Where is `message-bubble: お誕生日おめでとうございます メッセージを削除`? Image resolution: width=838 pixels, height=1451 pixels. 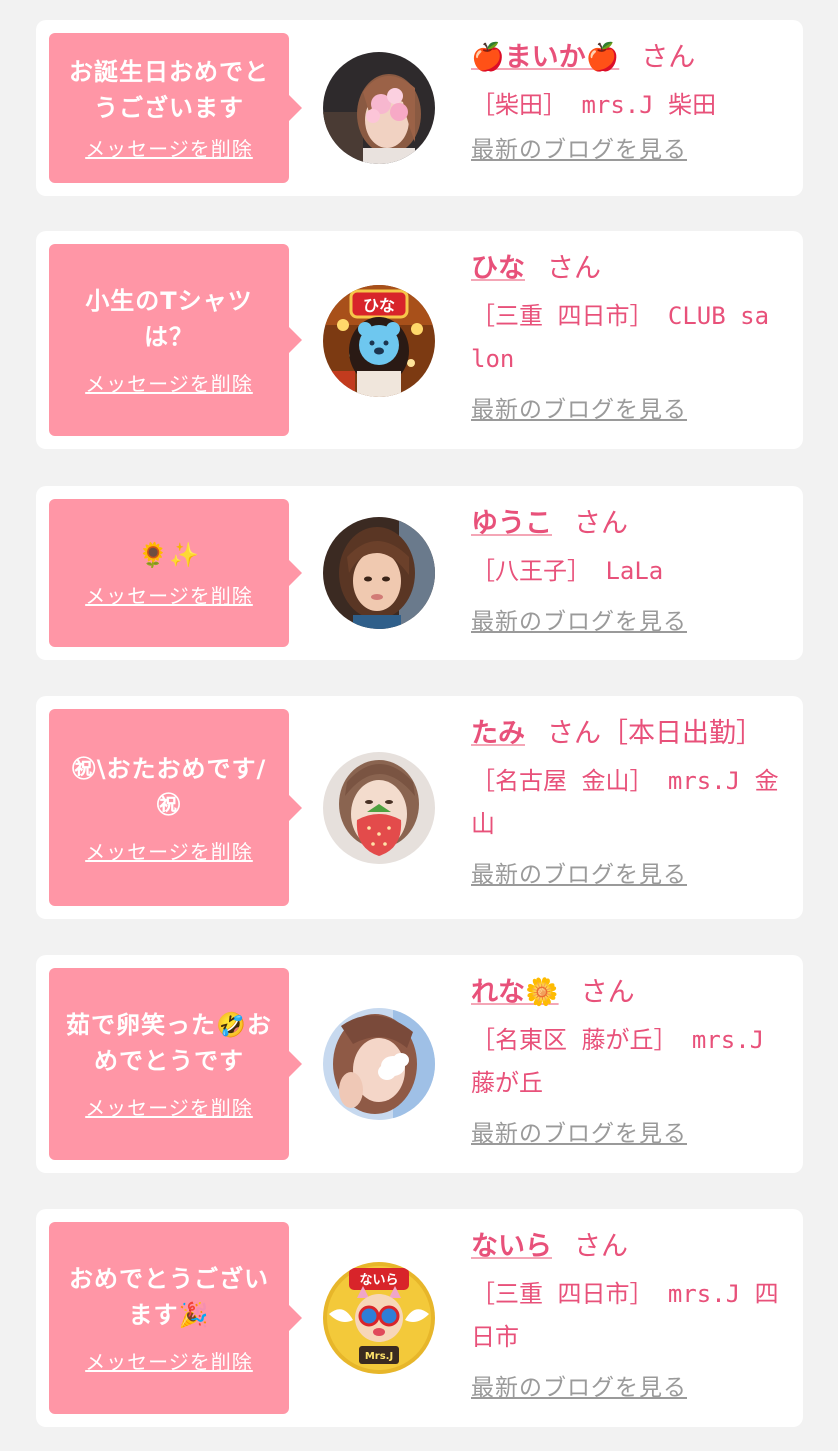
message-bubble: お誕生日おめでとうございます メッセージを削除 is located at coordinates (175, 108).